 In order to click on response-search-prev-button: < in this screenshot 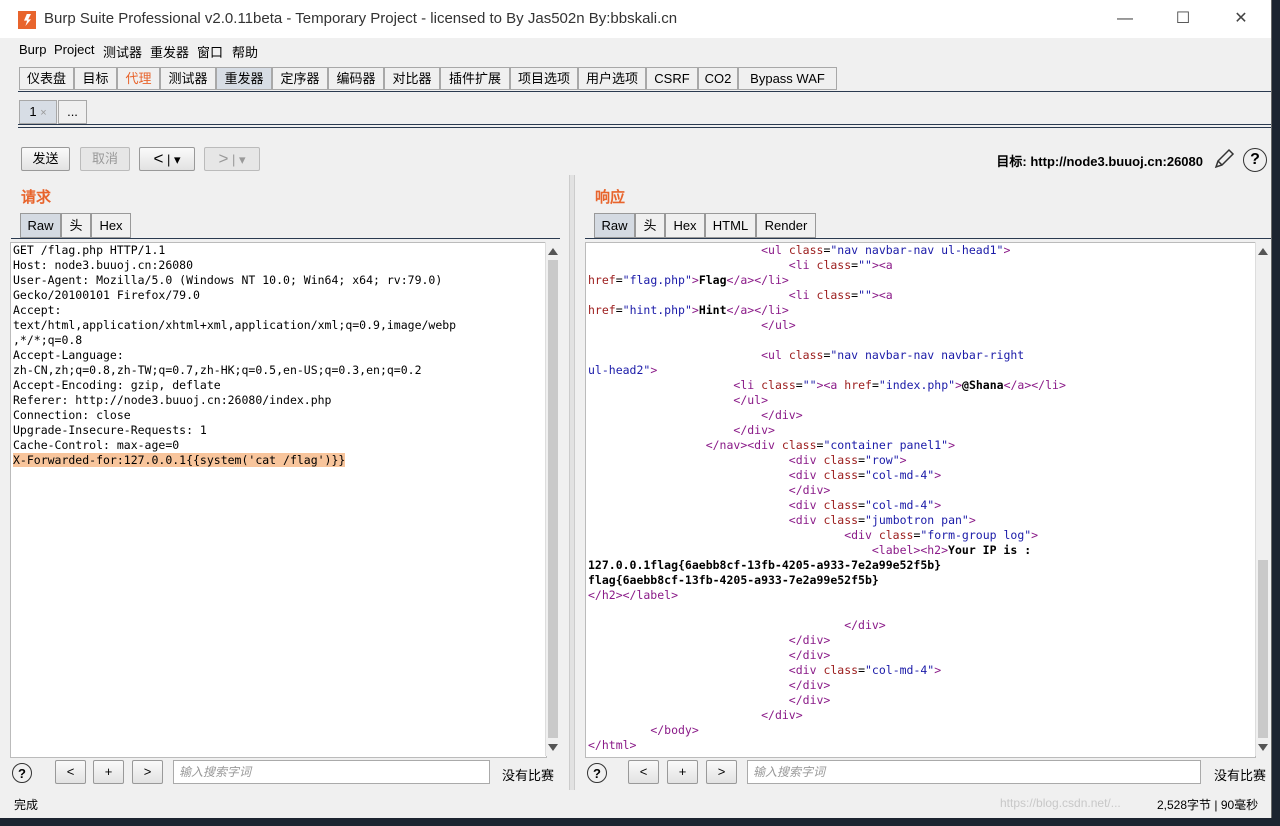, I will do `click(643, 772)`.